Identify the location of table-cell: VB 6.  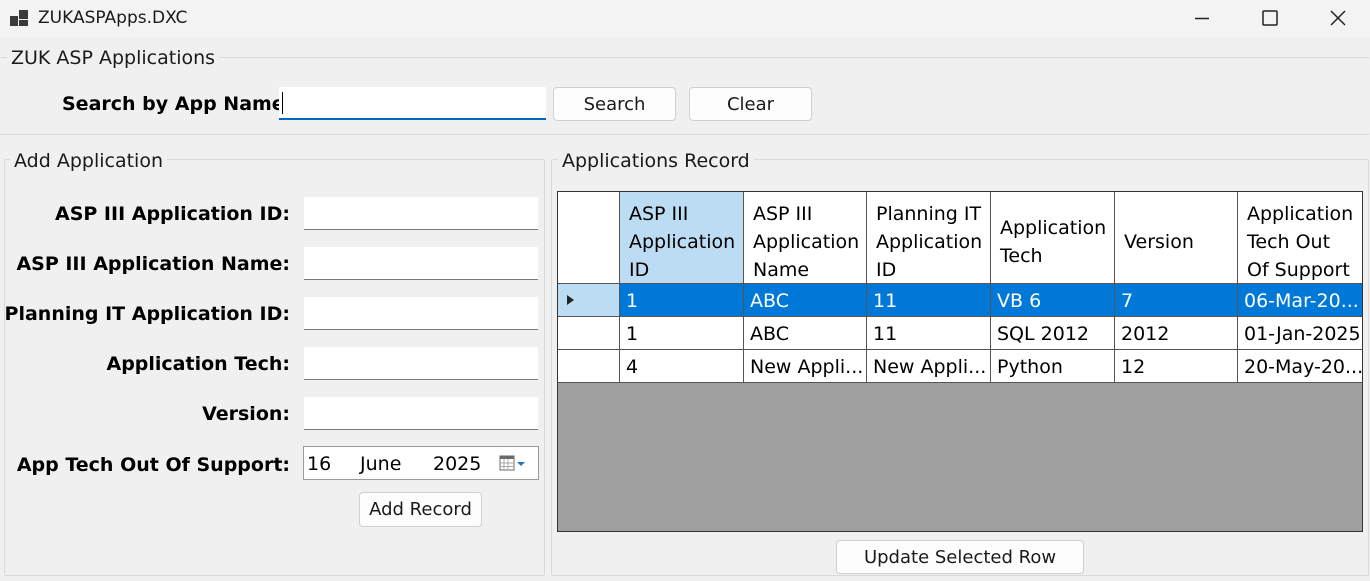
(1053, 300).